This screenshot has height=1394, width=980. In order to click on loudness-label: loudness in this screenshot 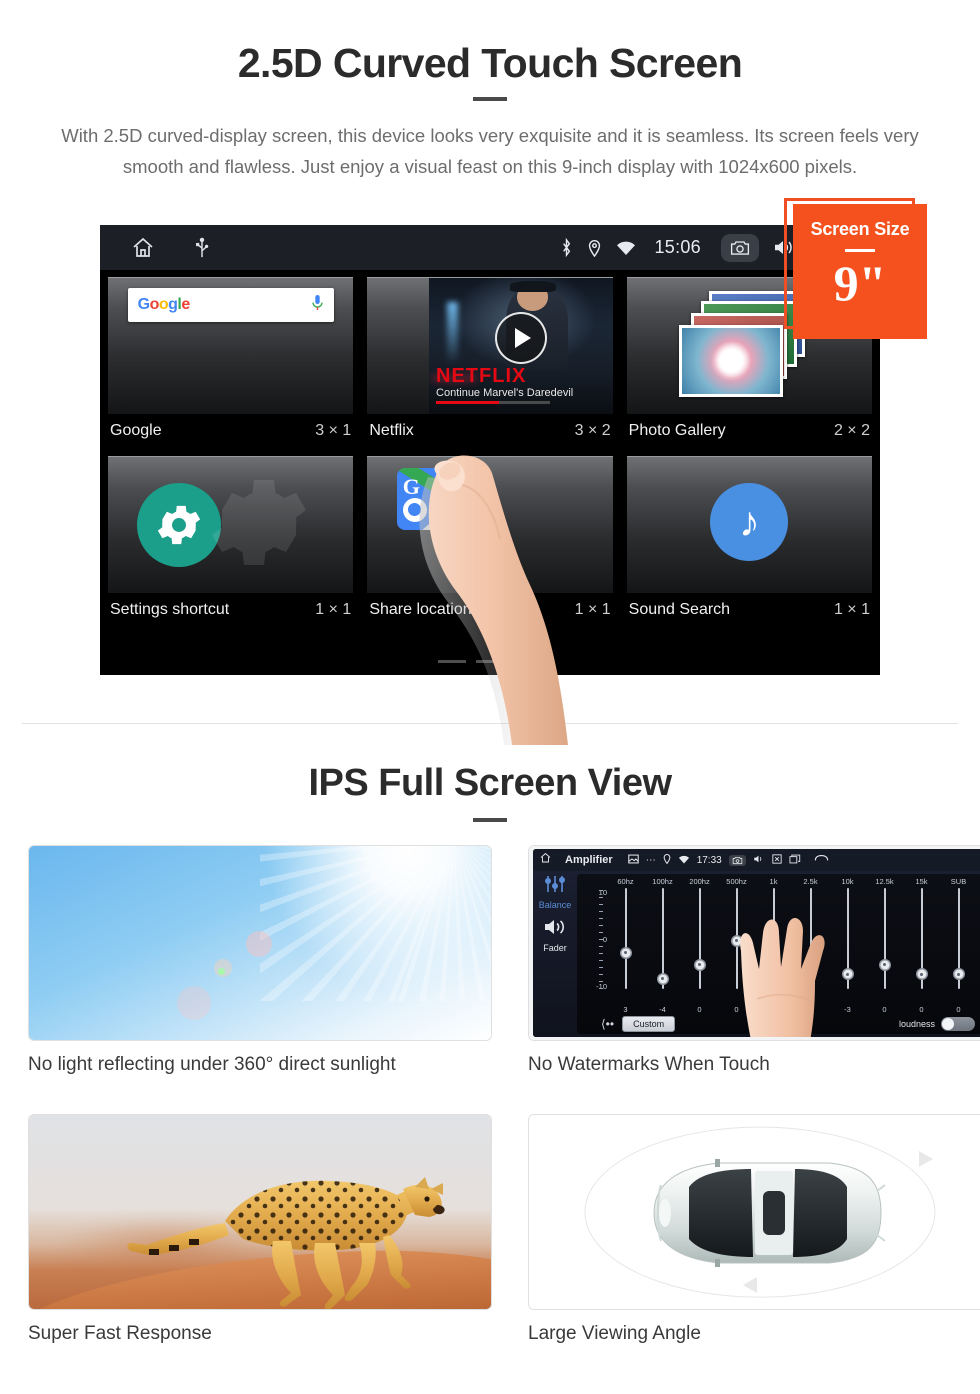, I will do `click(916, 1024)`.